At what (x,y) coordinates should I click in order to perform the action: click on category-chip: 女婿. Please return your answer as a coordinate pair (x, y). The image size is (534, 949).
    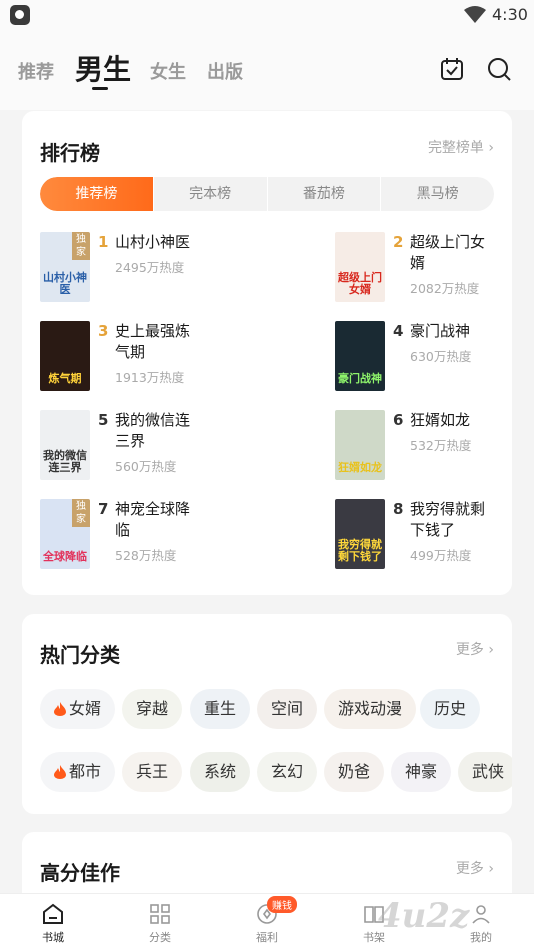
    Looking at the image, I should click on (78, 709).